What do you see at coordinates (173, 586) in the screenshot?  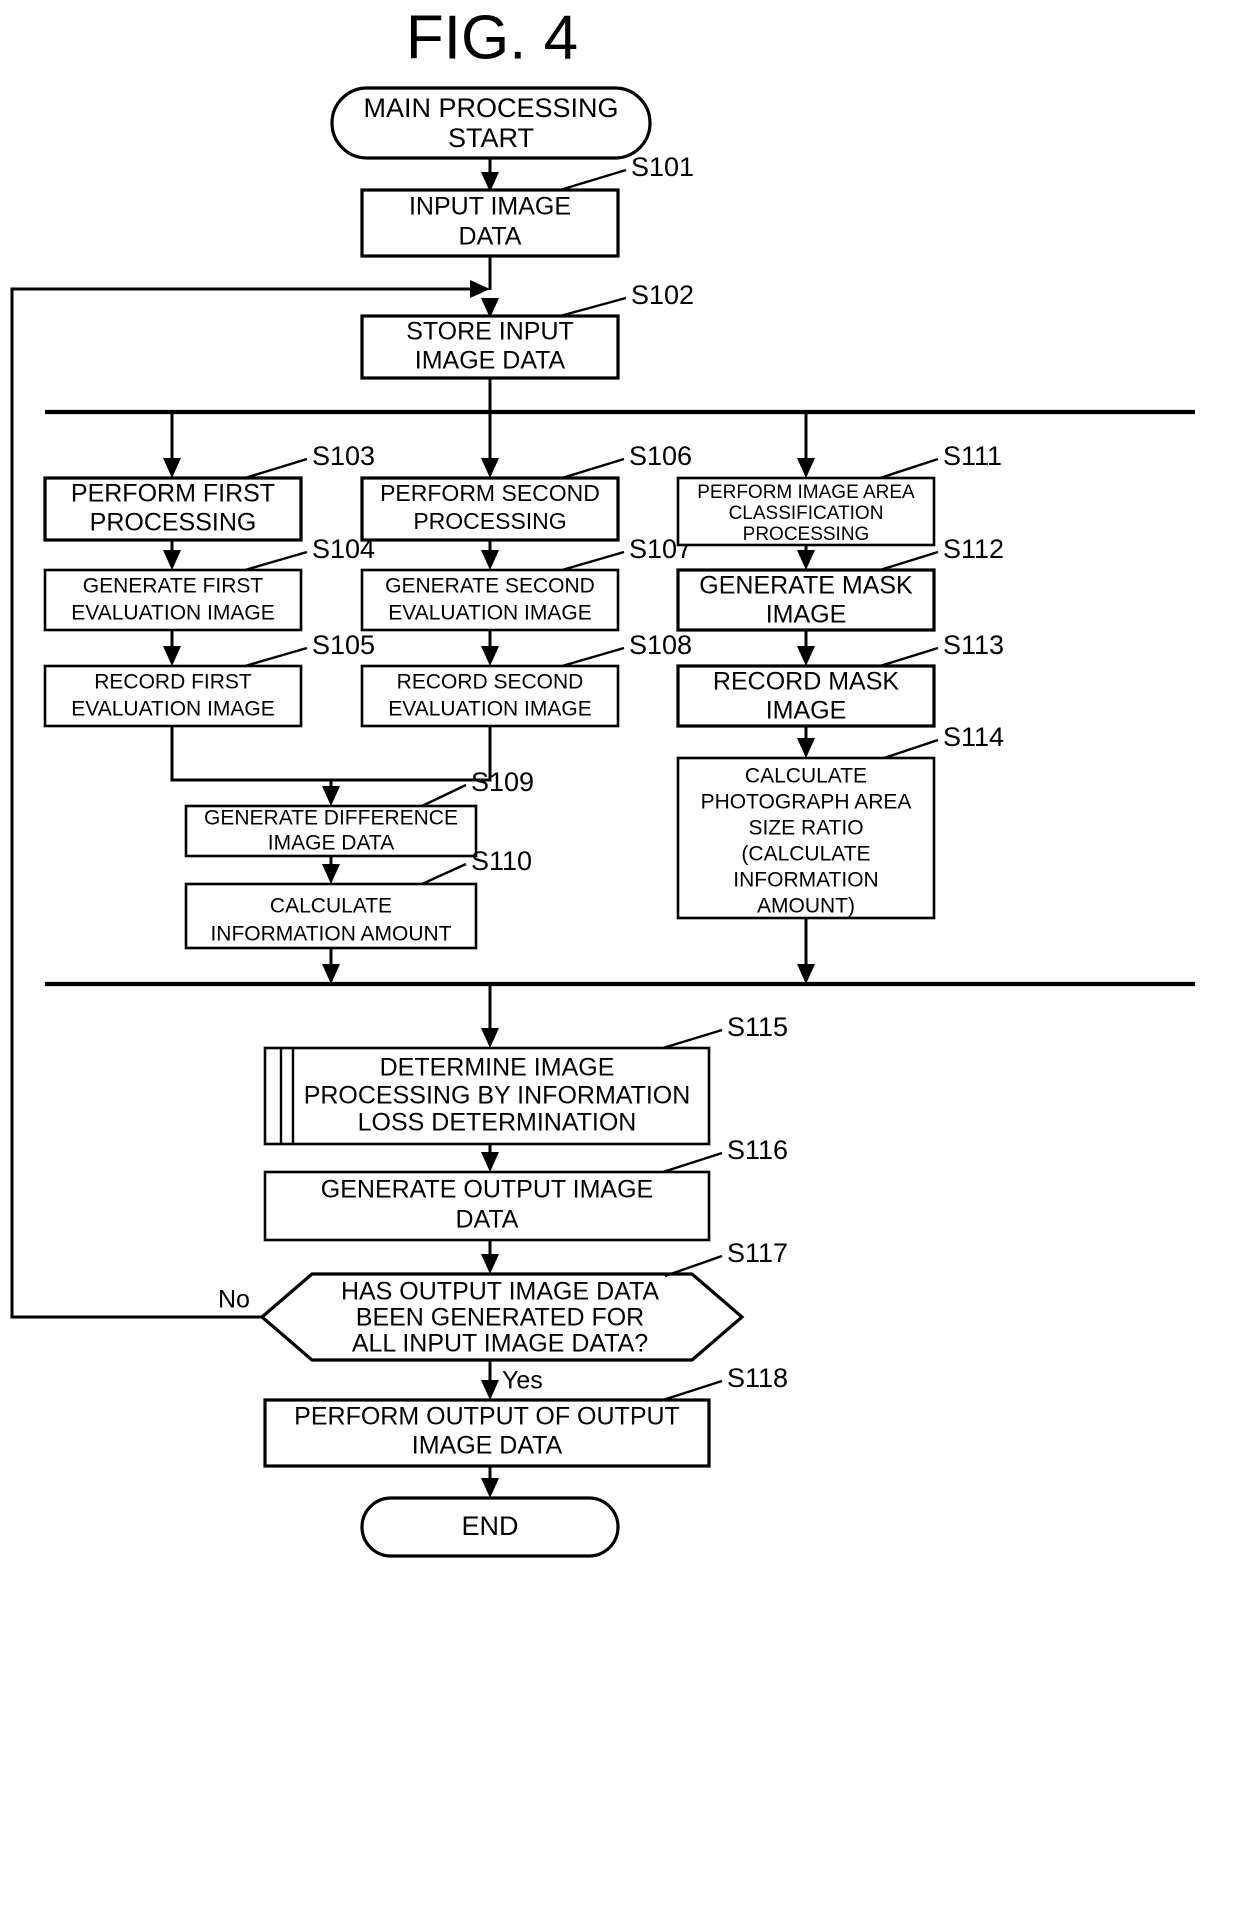 I see `node-s104-label-line1: GENERATE FIRST` at bounding box center [173, 586].